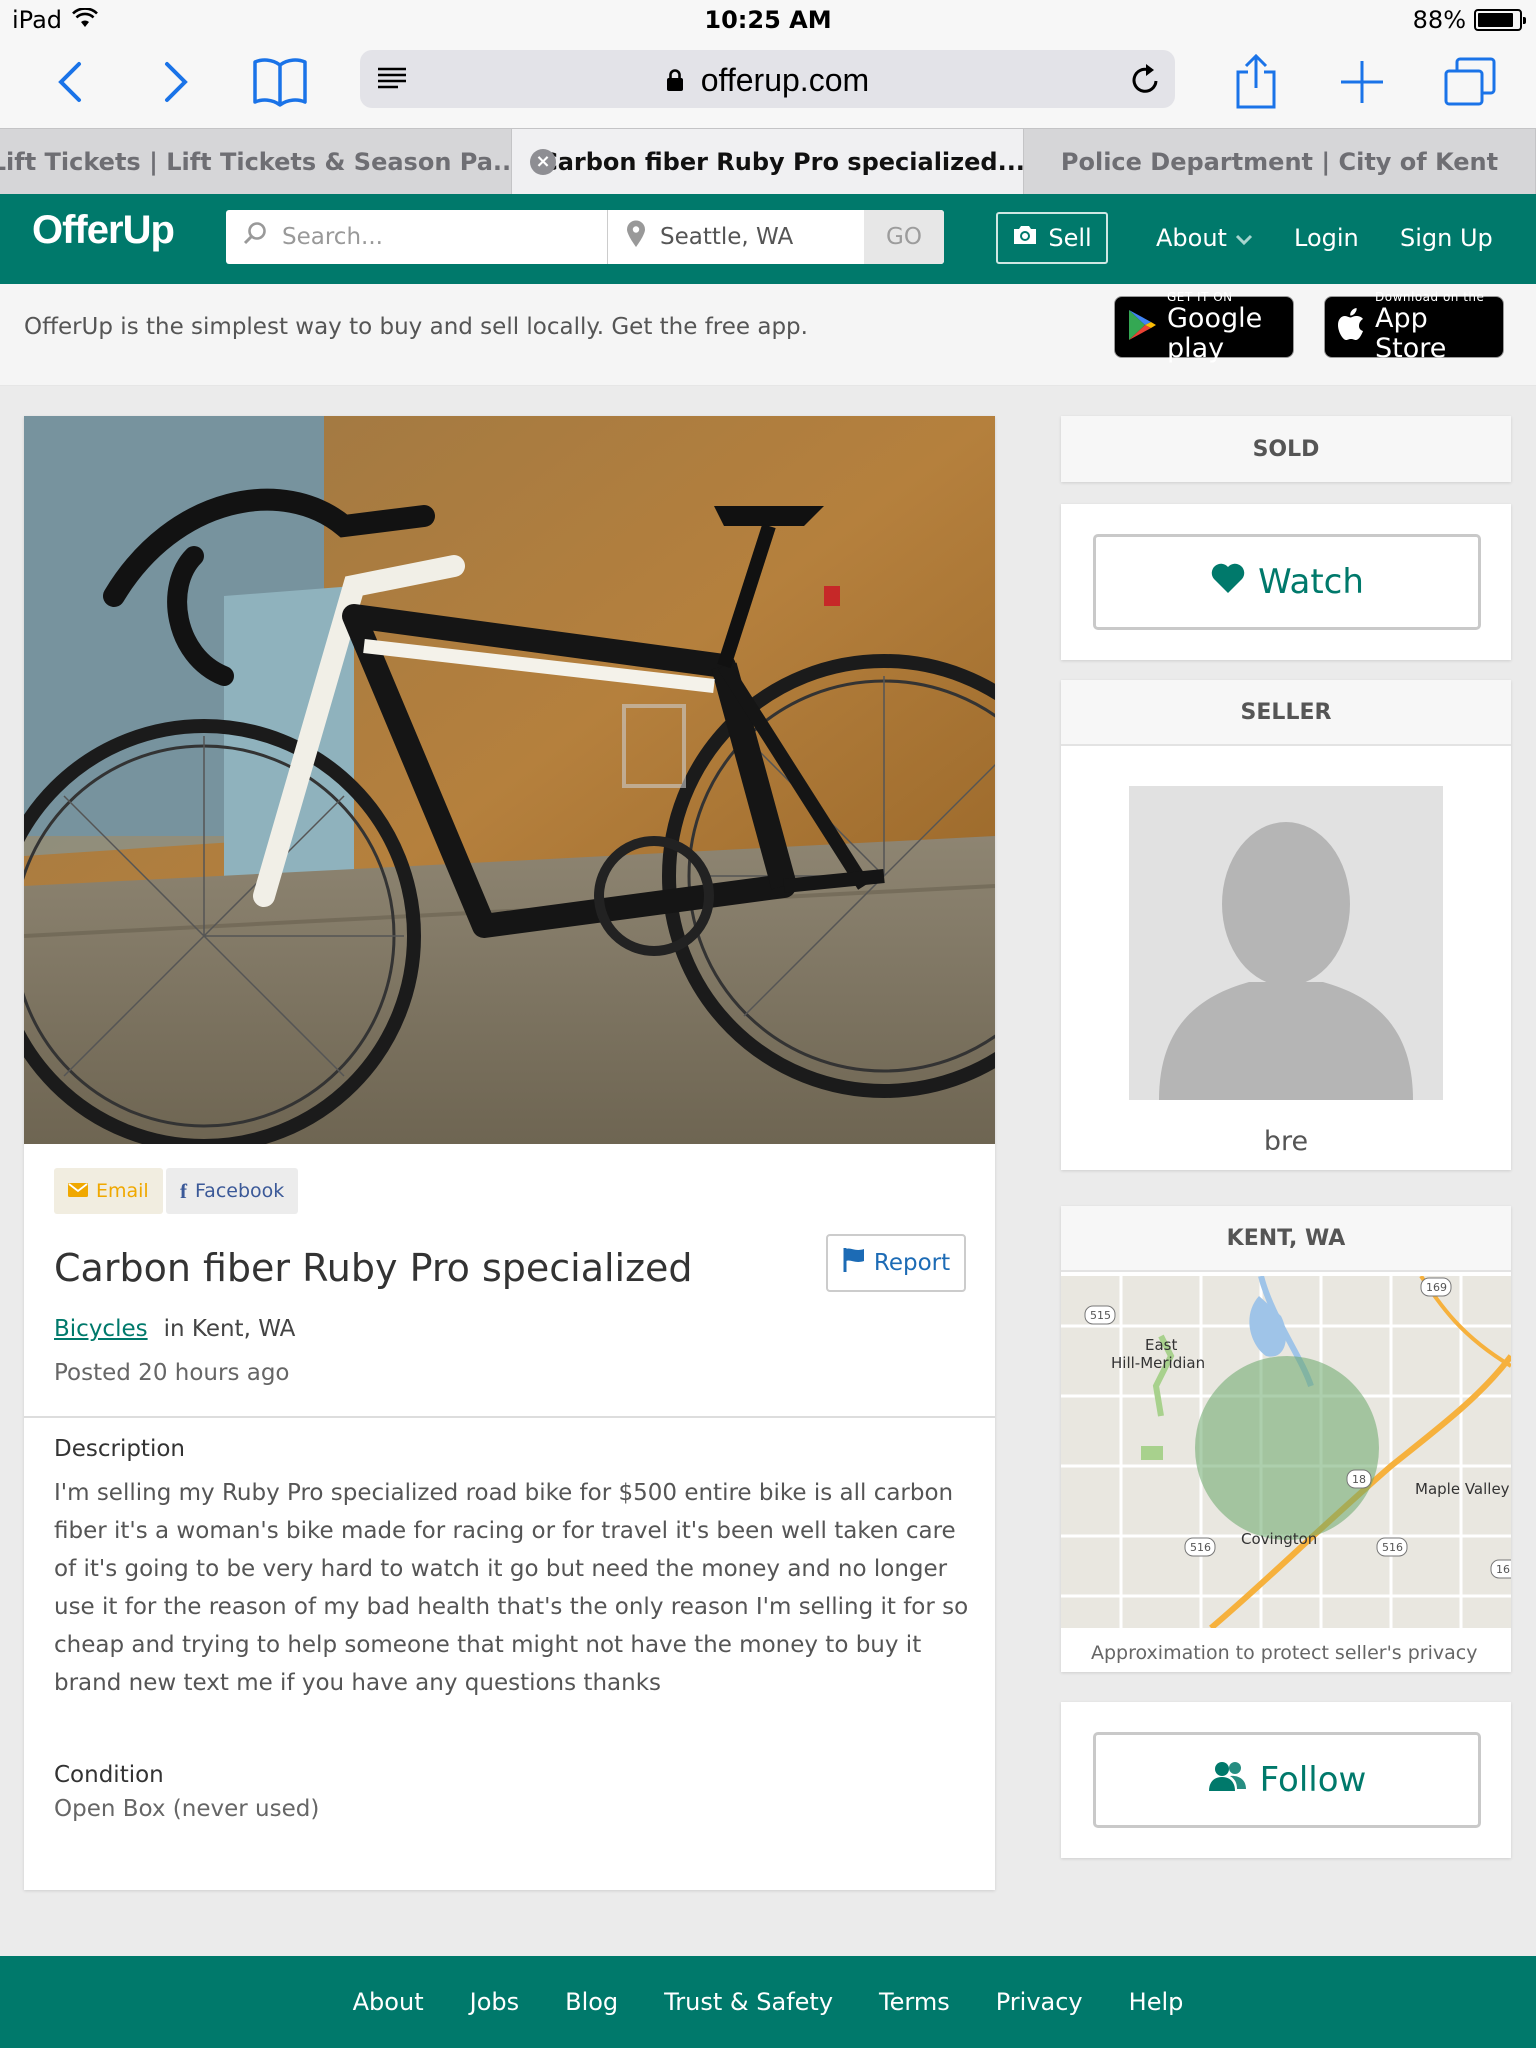 The width and height of the screenshot is (1536, 2048). What do you see at coordinates (1025, 238) in the screenshot?
I see `camera-icon` at bounding box center [1025, 238].